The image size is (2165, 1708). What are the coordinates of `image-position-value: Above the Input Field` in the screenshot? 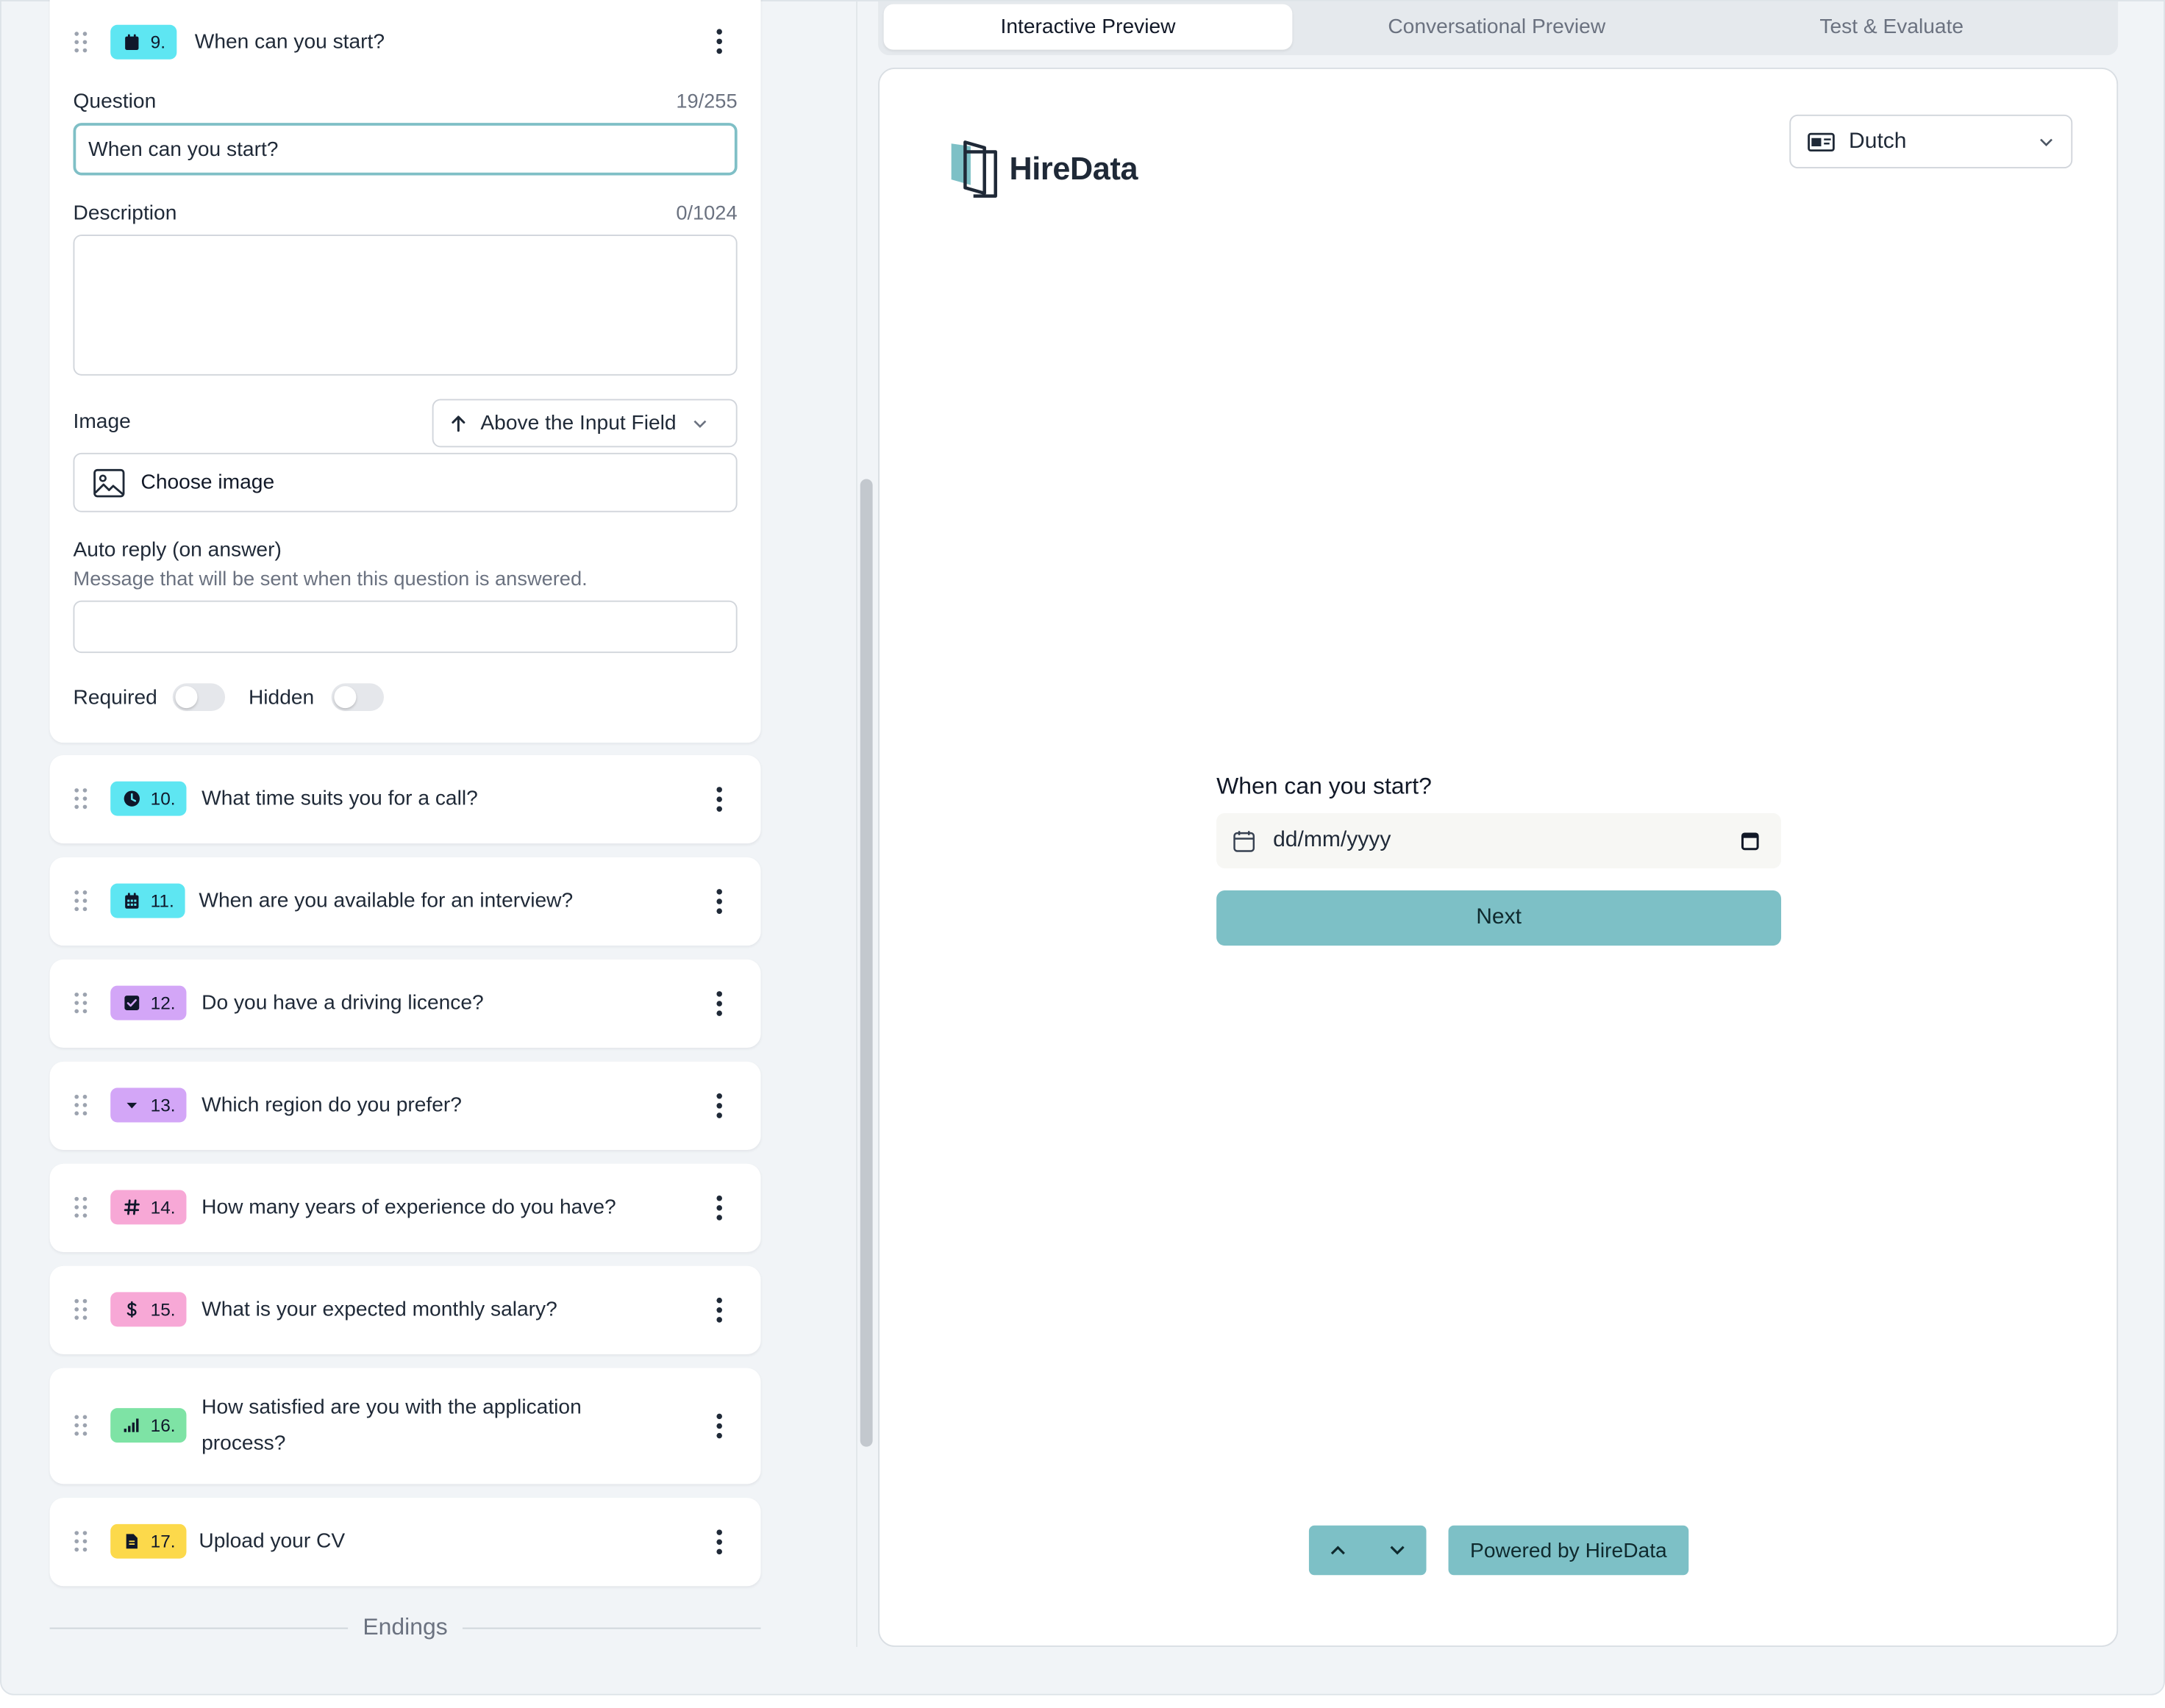 It's located at (578, 423).